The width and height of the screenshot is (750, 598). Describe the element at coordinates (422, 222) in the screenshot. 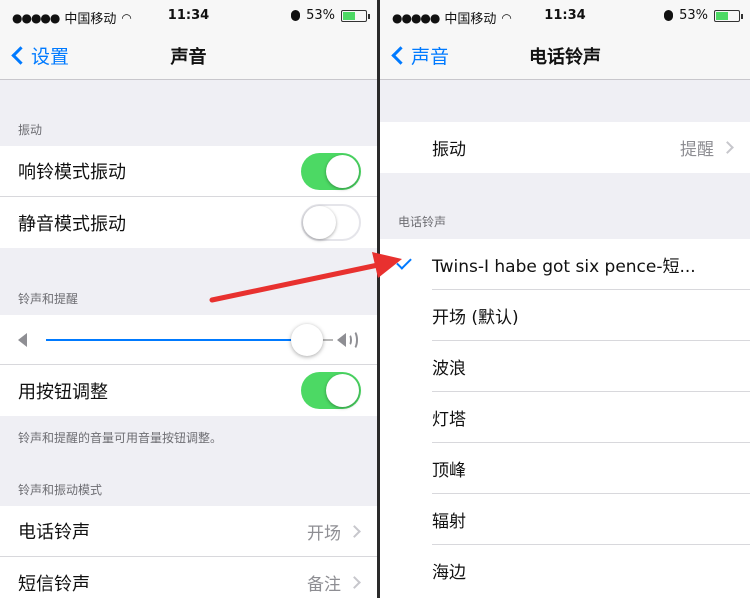

I see `section-header-ringtones: 电话铃声` at that location.